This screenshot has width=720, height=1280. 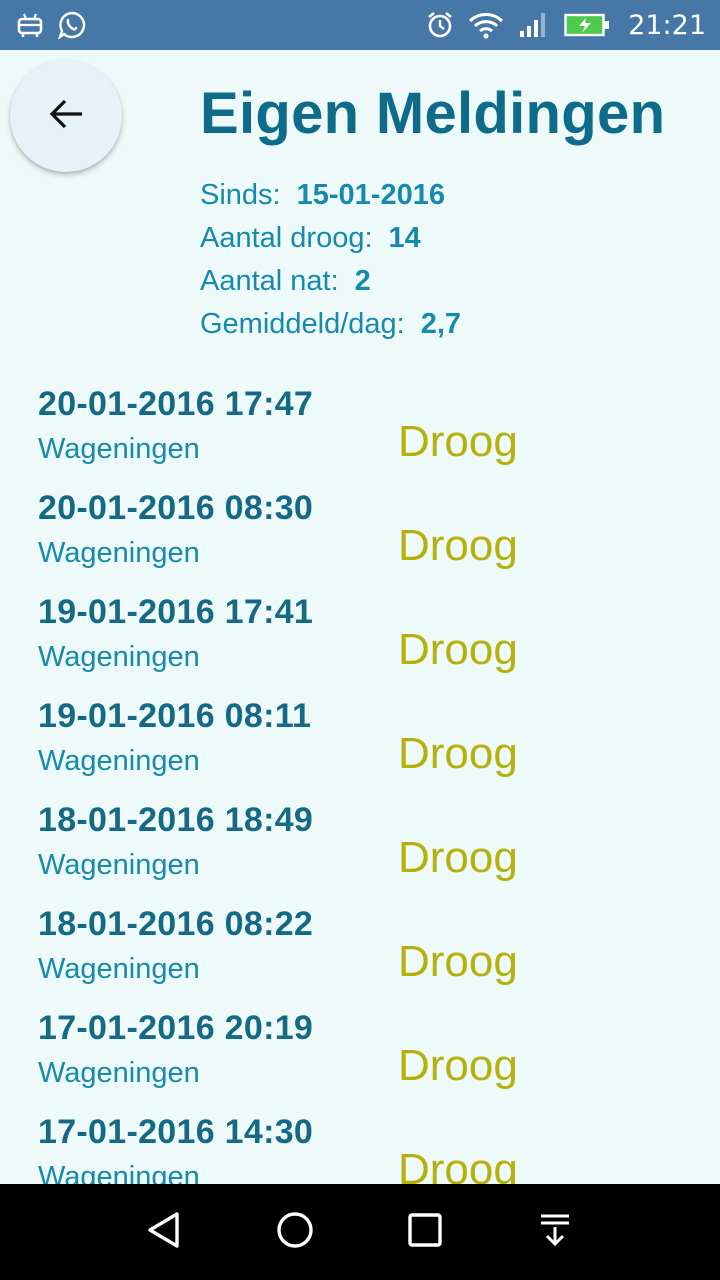 I want to click on stat-wet: Aantal nat: 2, so click(x=330, y=281).